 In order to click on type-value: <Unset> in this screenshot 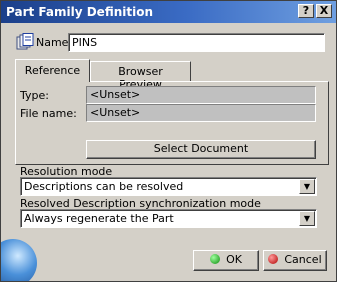, I will do `click(201, 95)`.